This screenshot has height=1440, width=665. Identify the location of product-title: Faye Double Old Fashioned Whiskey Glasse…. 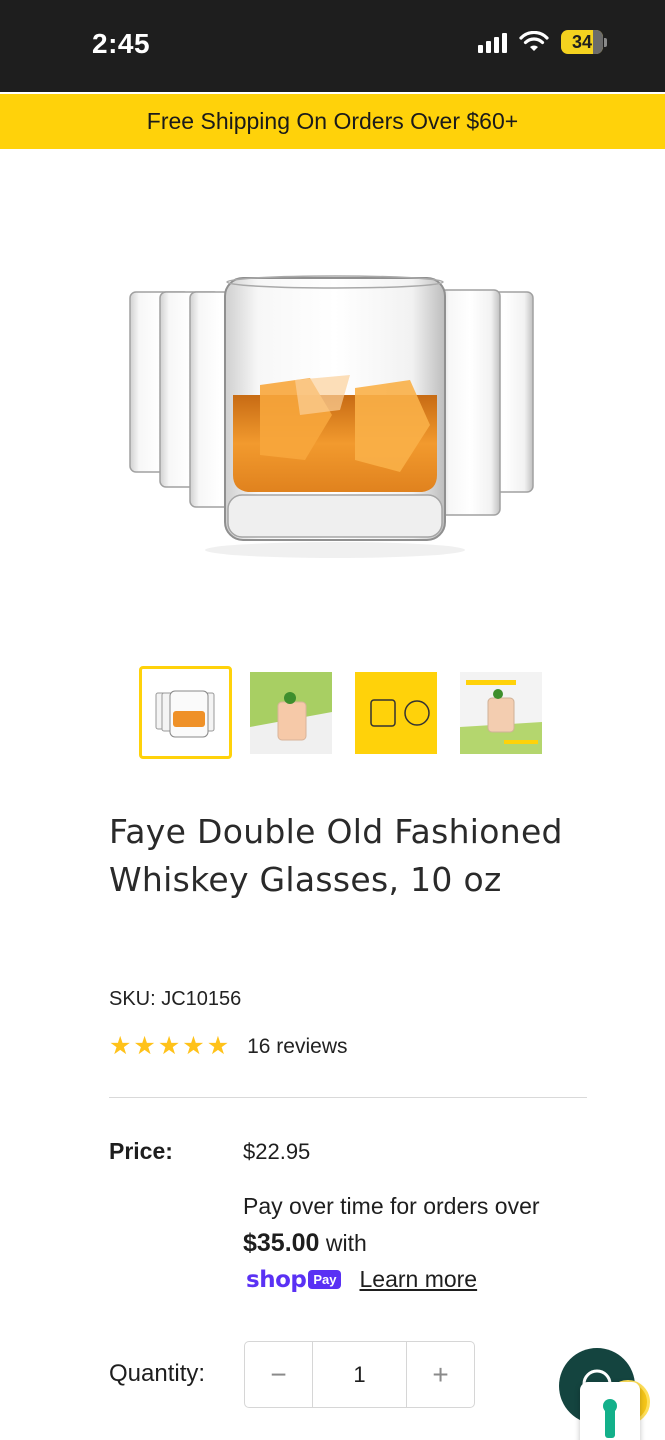
(336, 855).